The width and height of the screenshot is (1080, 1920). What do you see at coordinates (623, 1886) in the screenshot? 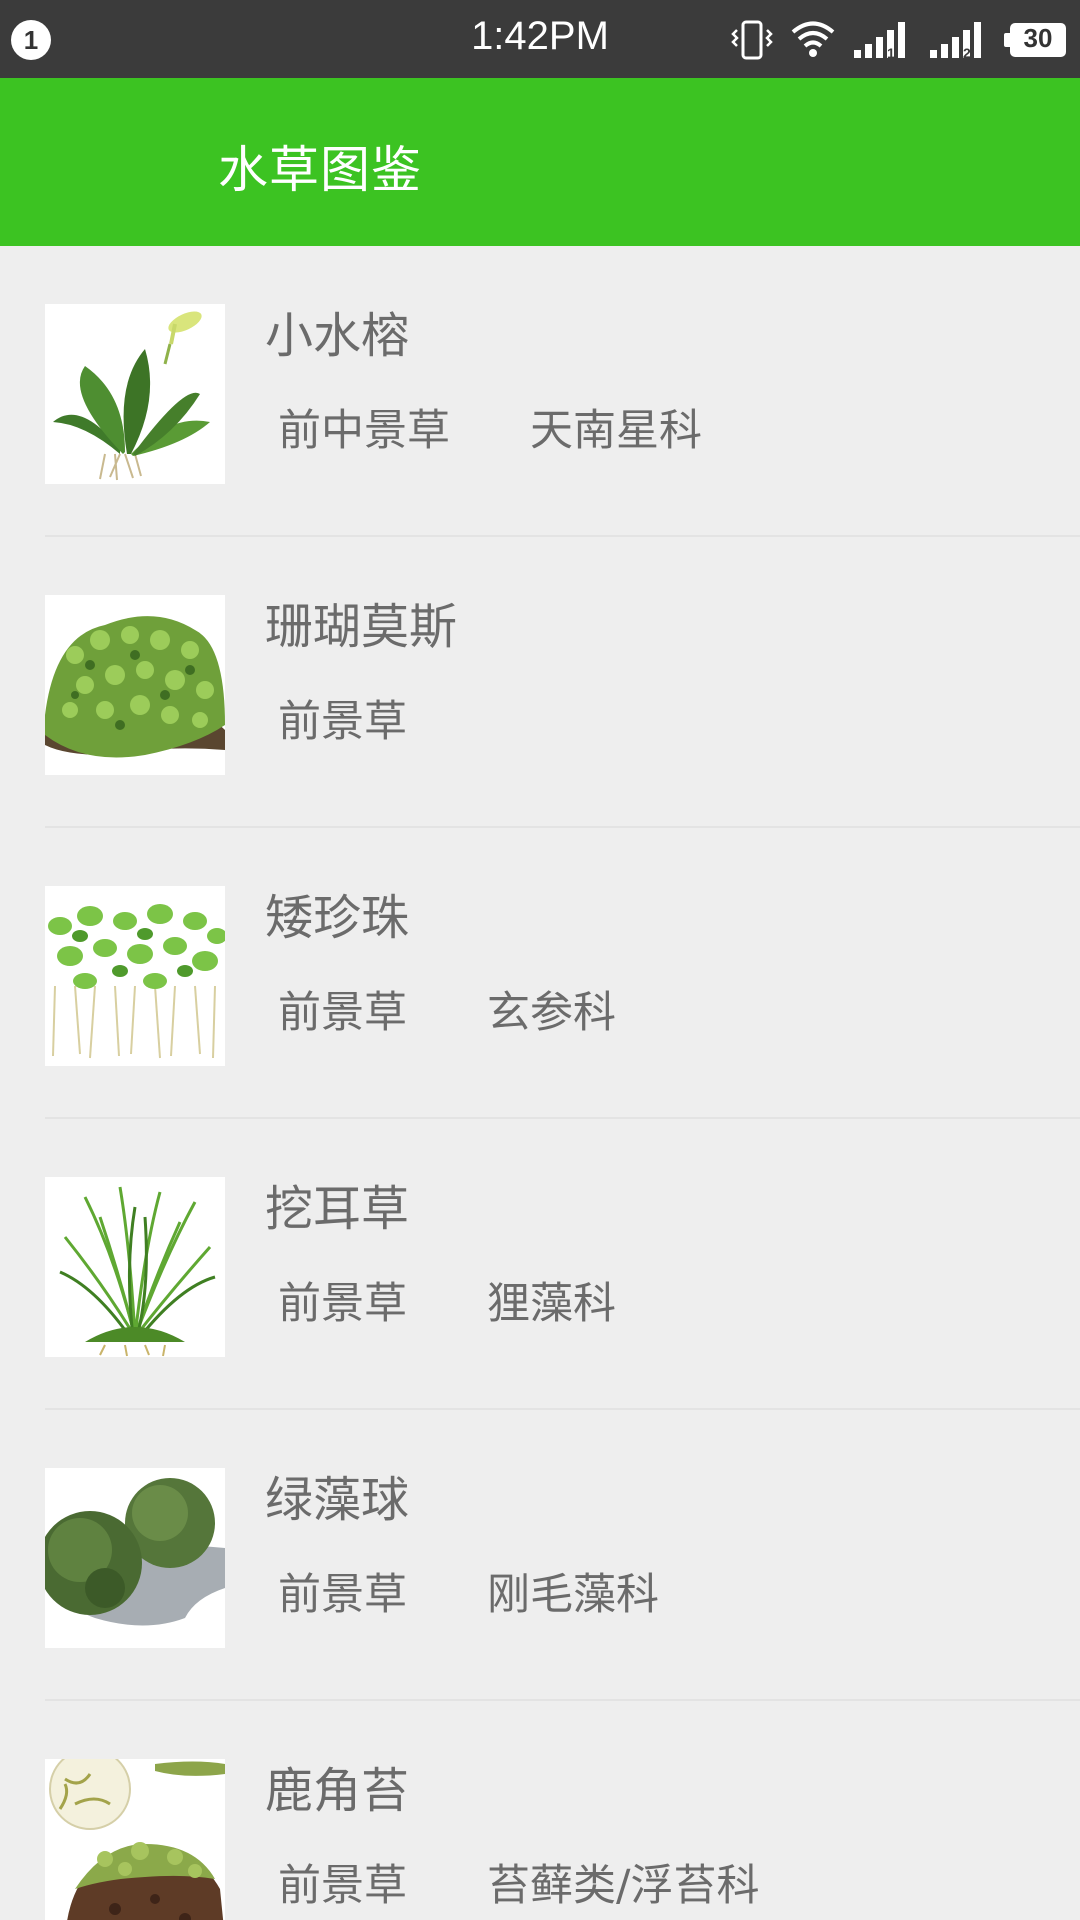
I see `plant-family-tag: 苔藓类/浮苔科` at bounding box center [623, 1886].